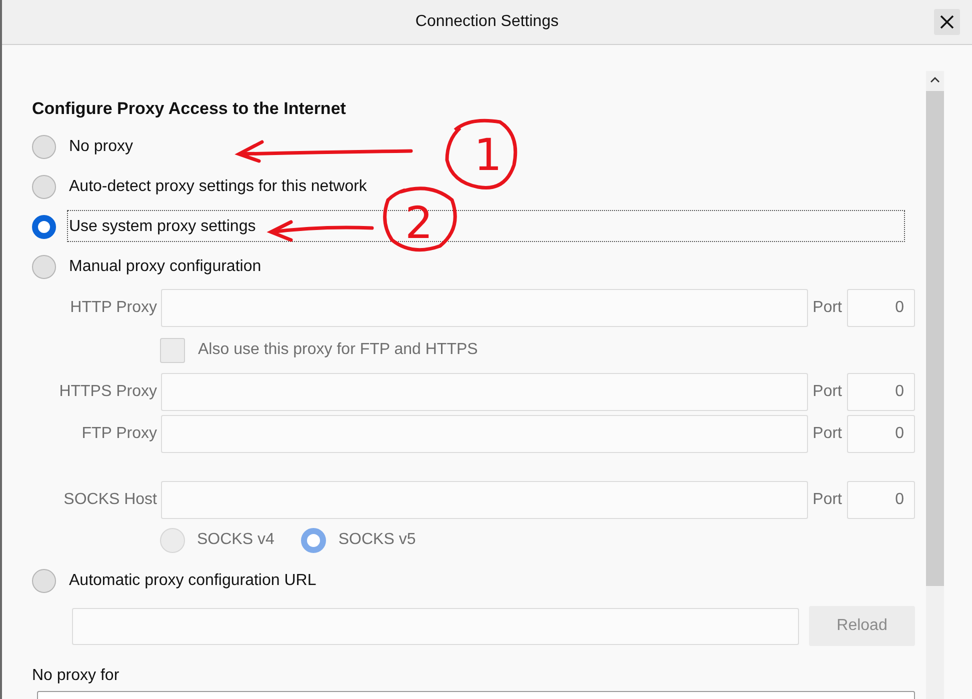 This screenshot has height=699, width=972. What do you see at coordinates (113, 308) in the screenshot?
I see `field-label: HTTP Proxy` at bounding box center [113, 308].